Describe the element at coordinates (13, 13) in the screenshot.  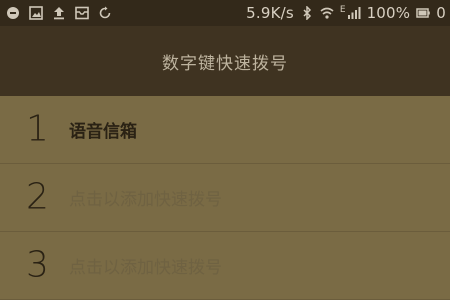
I see `chat-icon` at that location.